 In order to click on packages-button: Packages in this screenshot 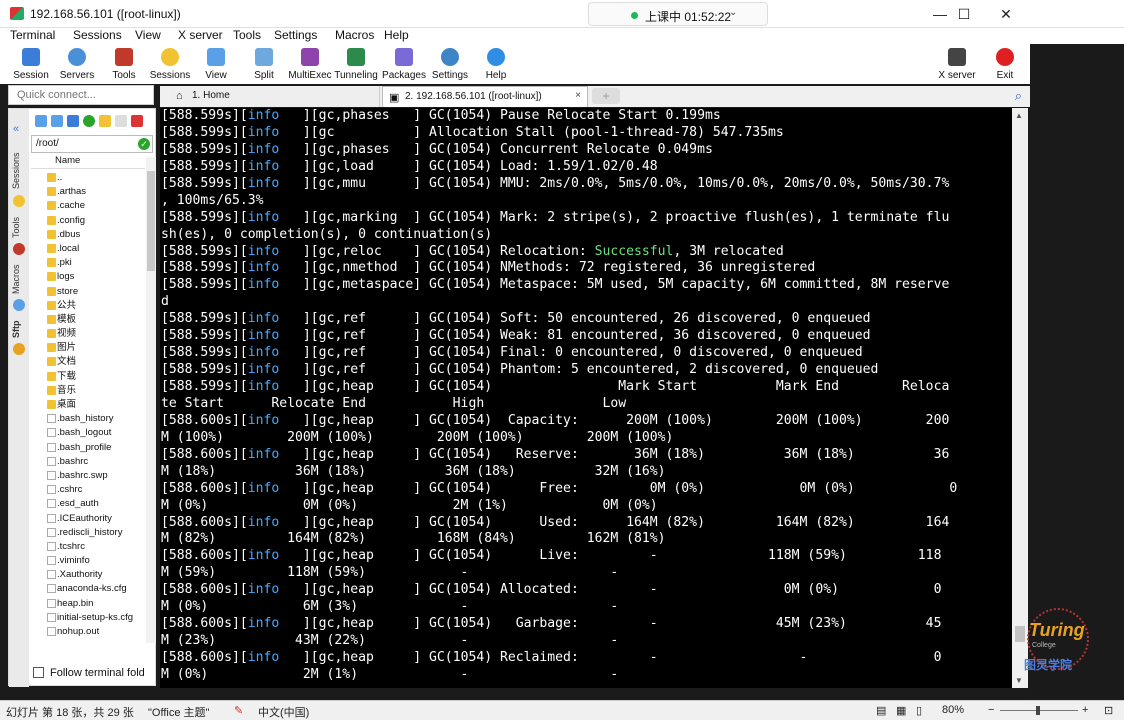, I will do `click(404, 64)`.